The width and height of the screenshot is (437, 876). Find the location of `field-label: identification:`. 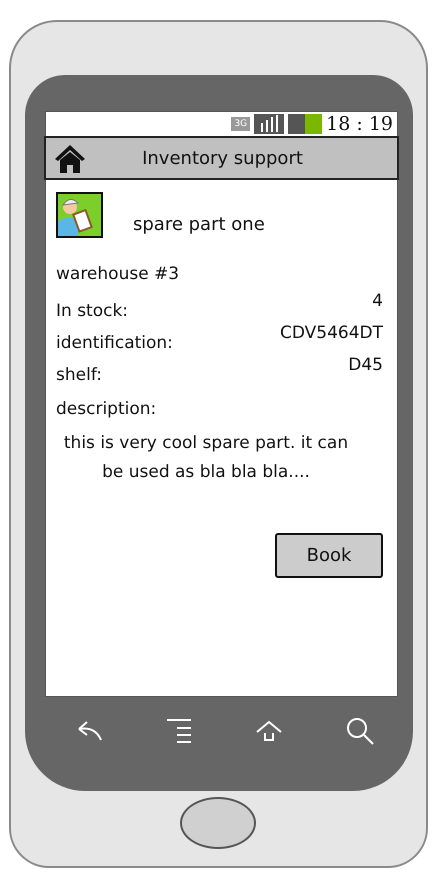

field-label: identification: is located at coordinates (114, 343).